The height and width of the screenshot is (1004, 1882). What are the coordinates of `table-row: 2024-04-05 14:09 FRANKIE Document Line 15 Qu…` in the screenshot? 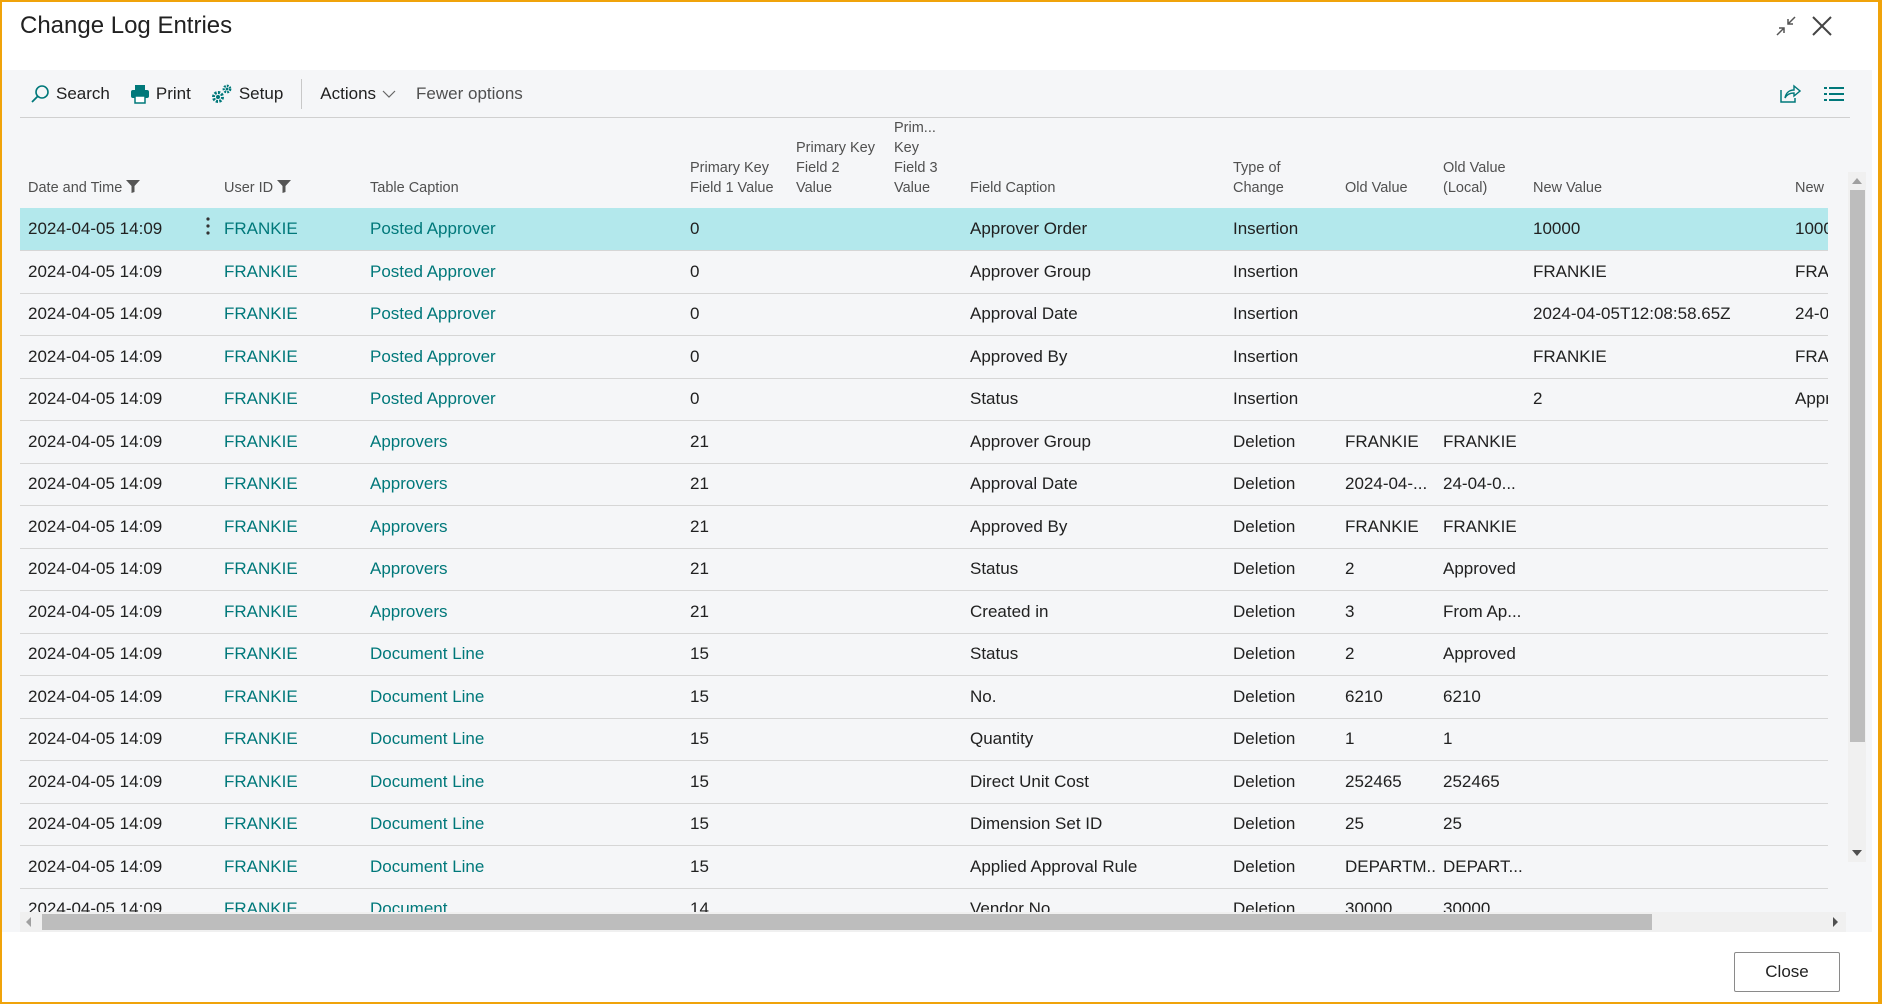 It's located at (924, 739).